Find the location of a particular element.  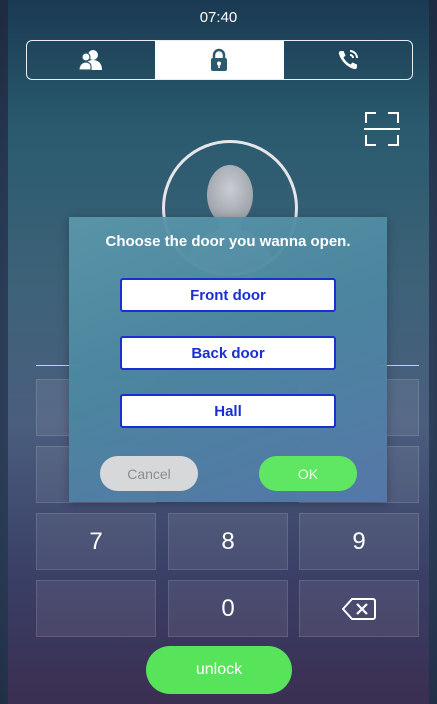

ok-button: OK is located at coordinates (308, 473).